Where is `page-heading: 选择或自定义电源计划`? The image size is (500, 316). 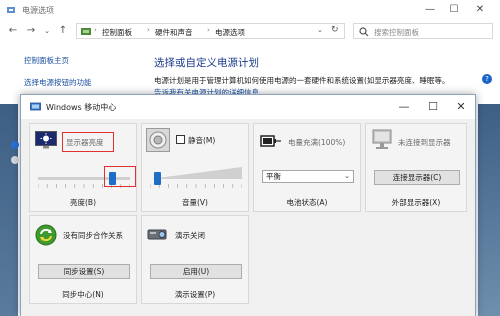 page-heading: 选择或自定义电源计划 is located at coordinates (206, 63).